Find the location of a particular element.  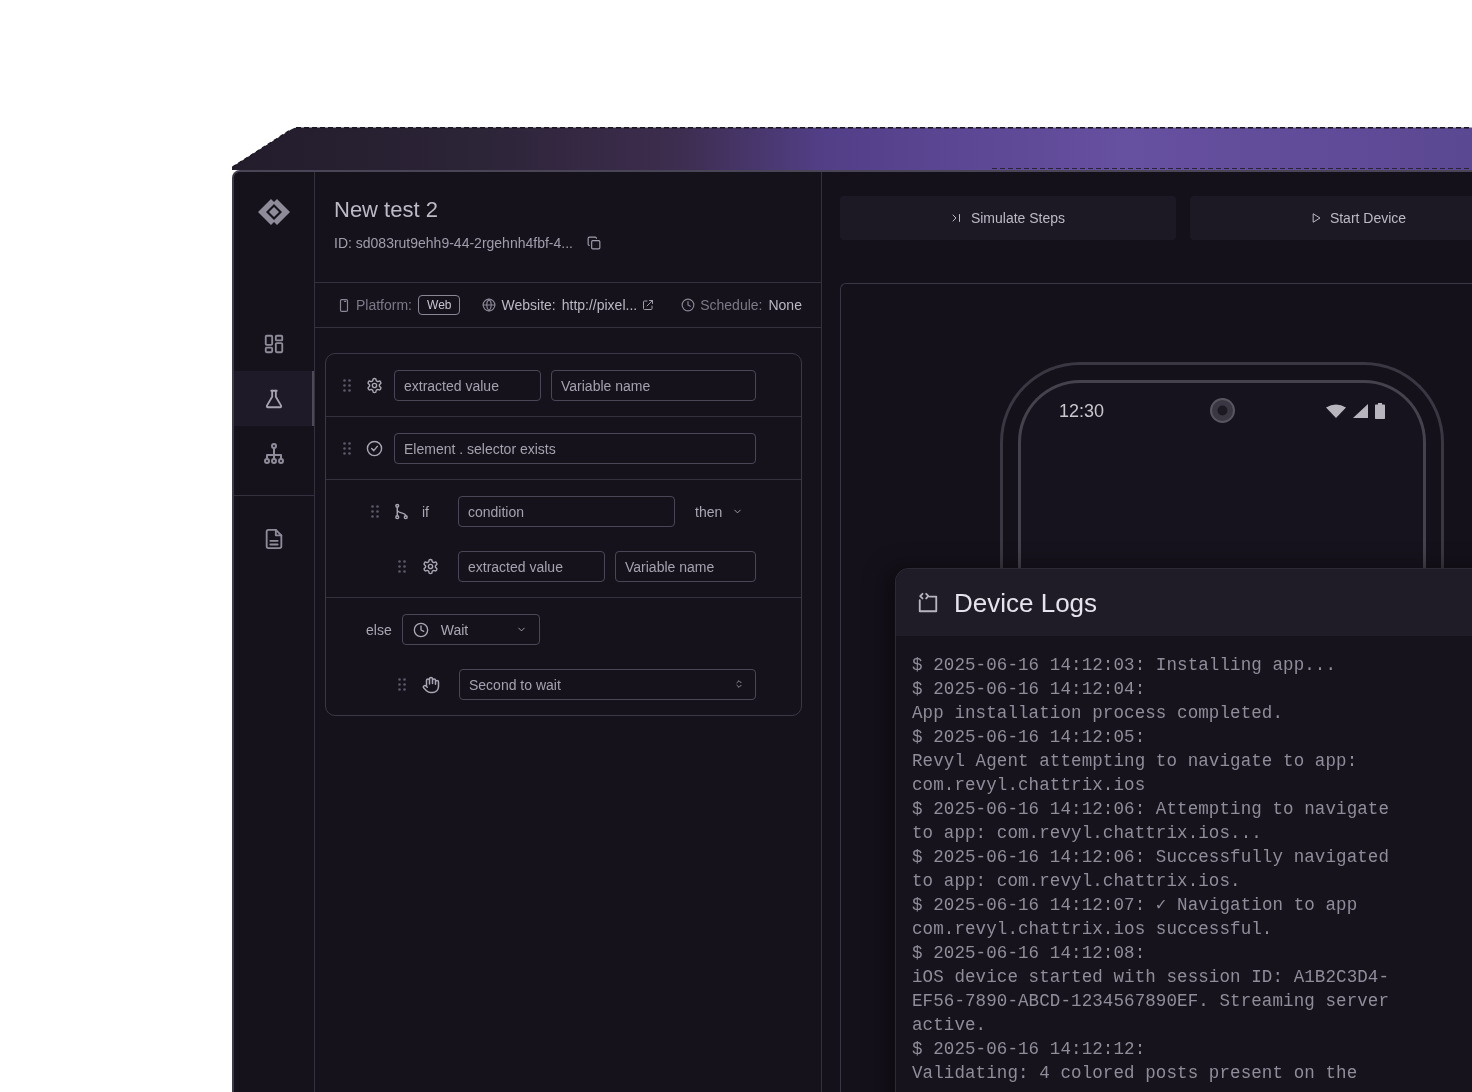

platform-badge: Web is located at coordinates (439, 305).